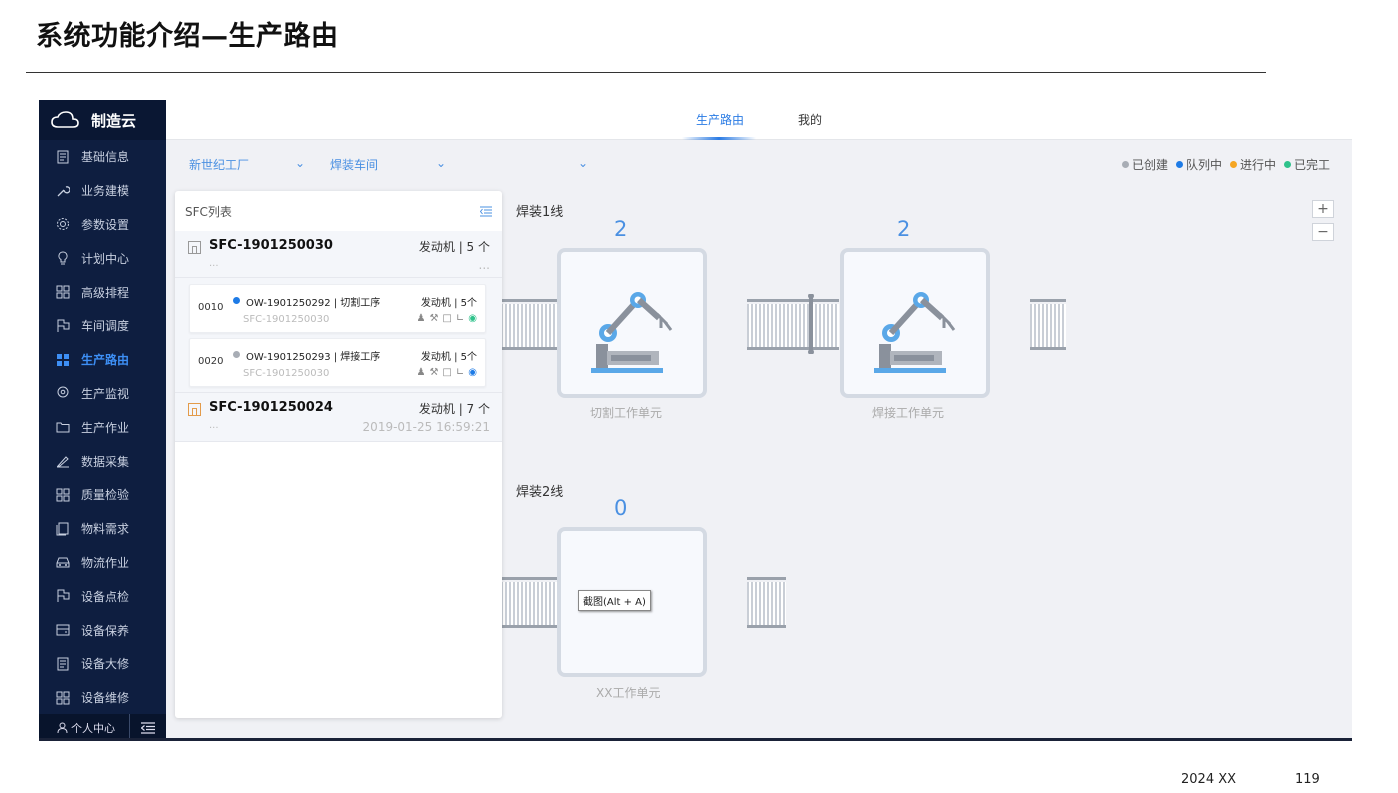 The image size is (1398, 793). I want to click on sidebar-item-label: 设备大修, so click(105, 664).